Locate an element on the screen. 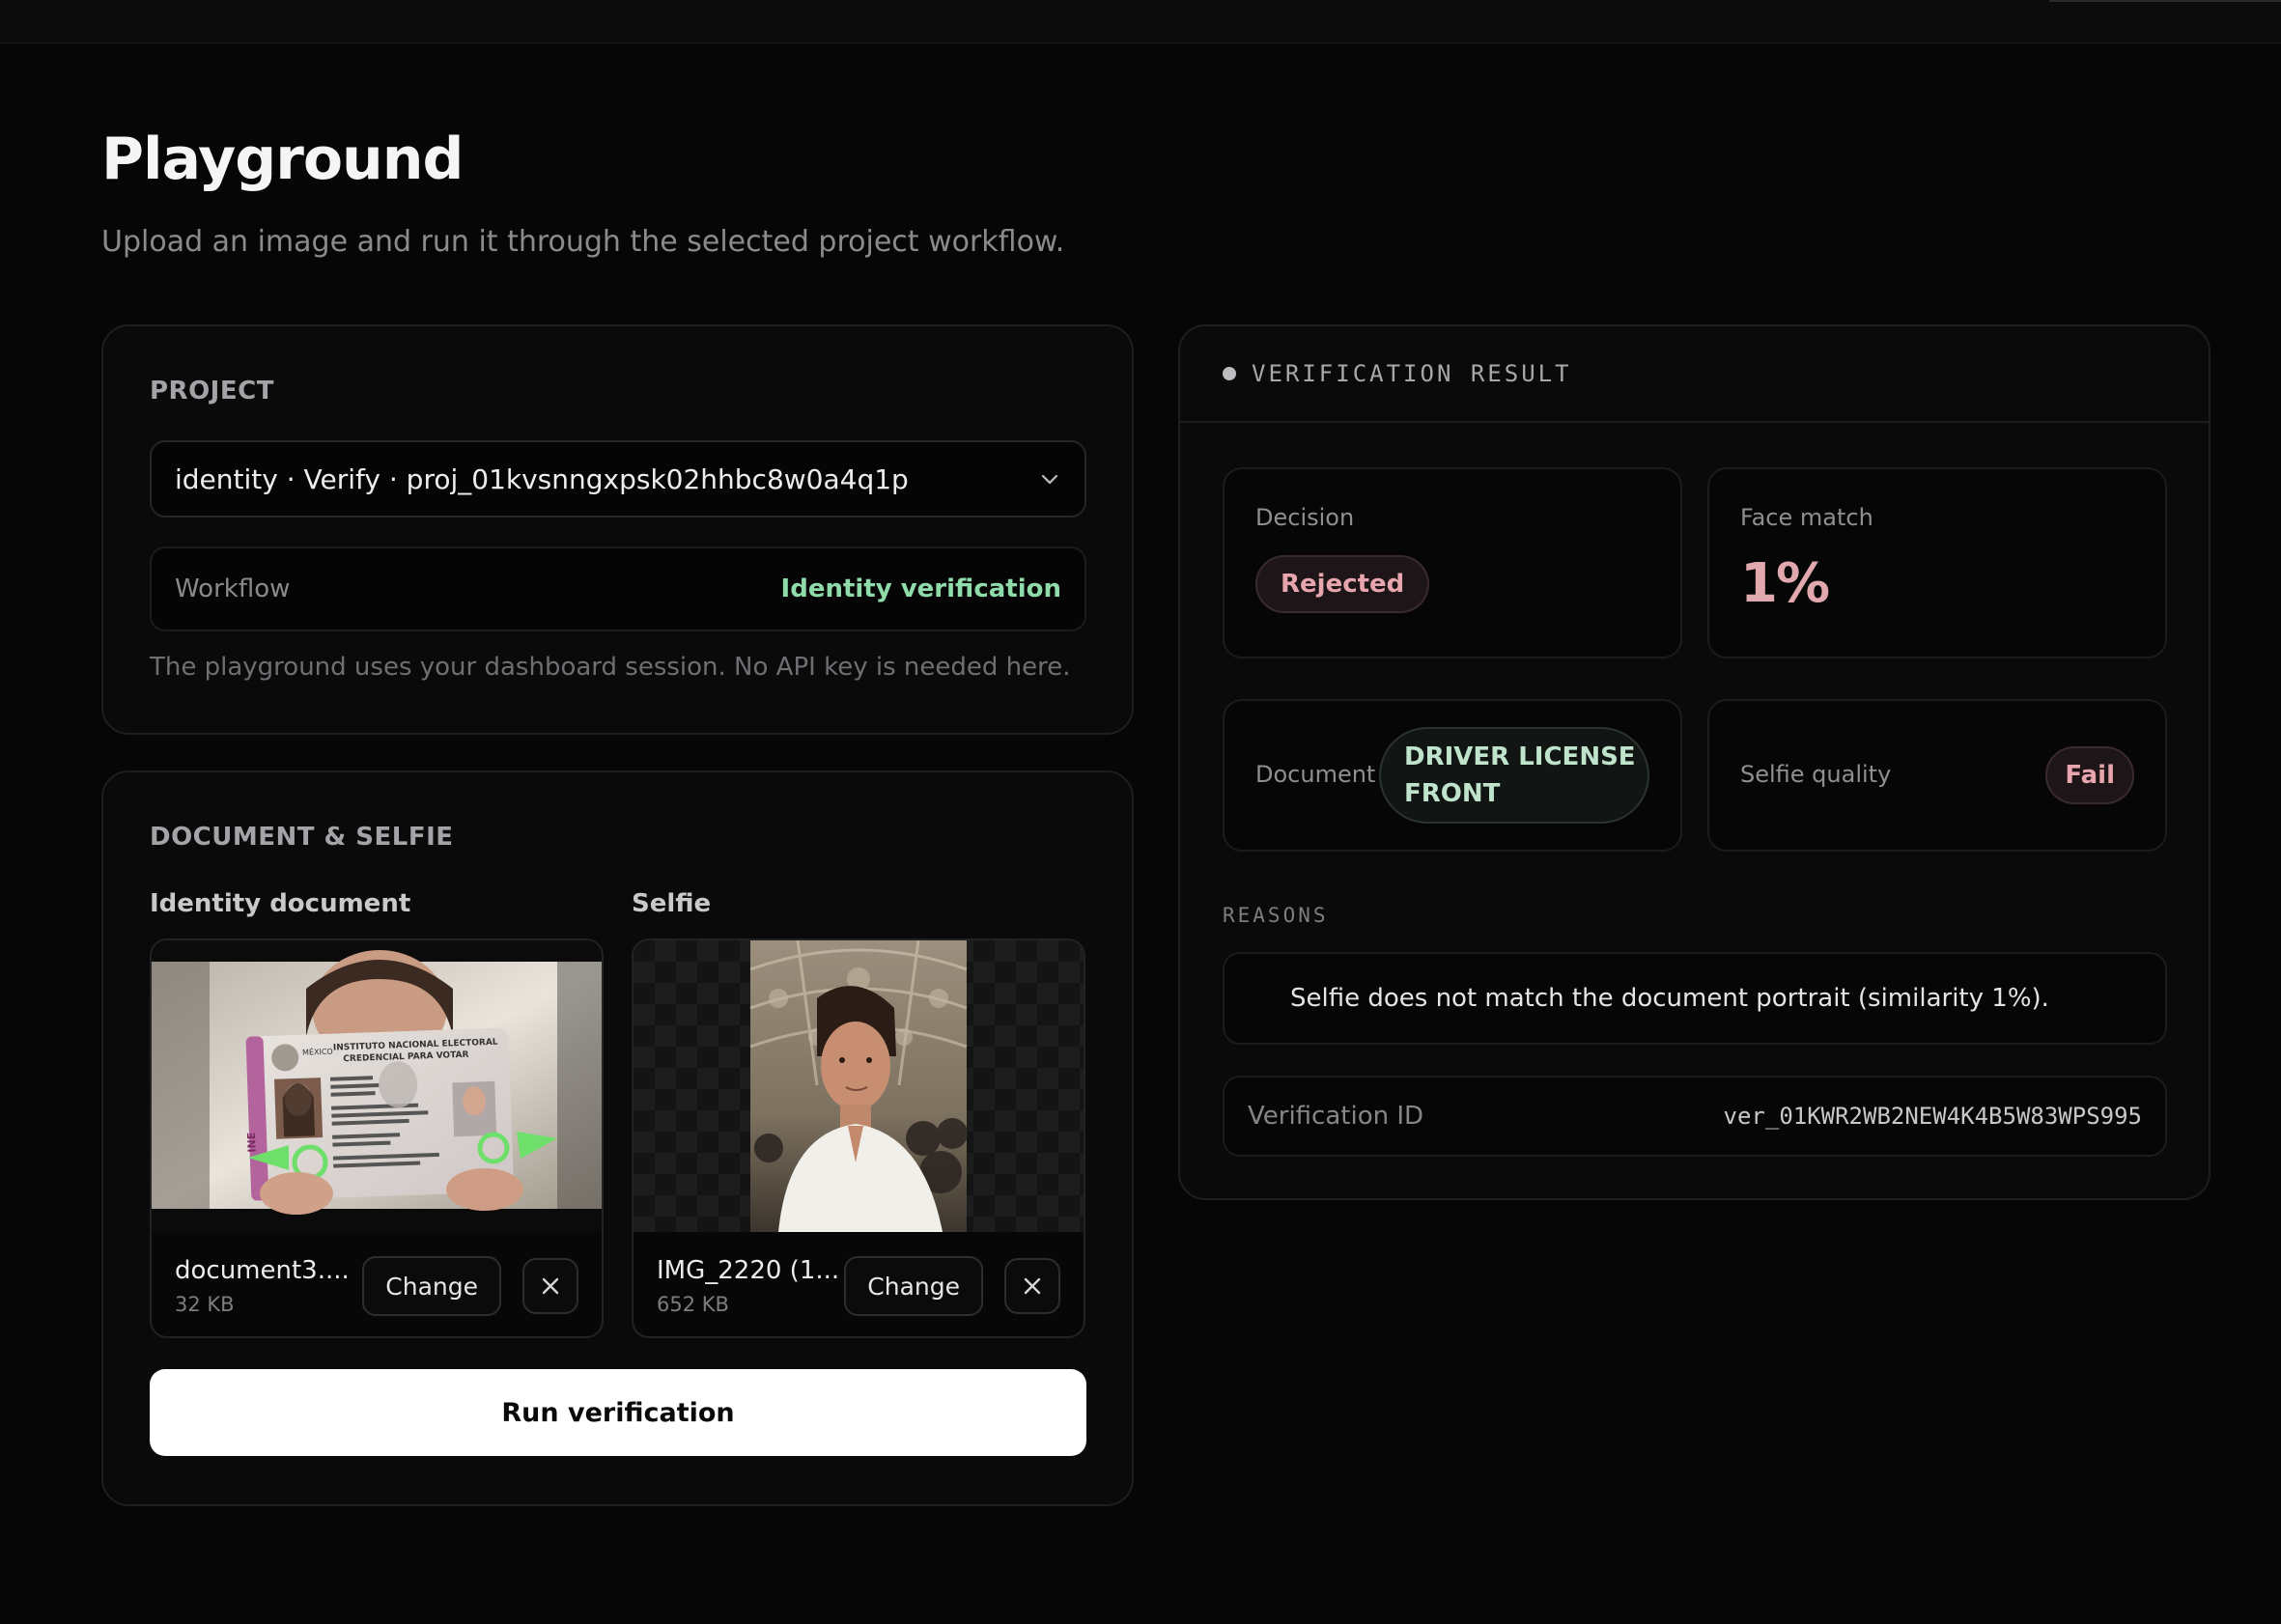 This screenshot has height=1624, width=2281. workflow-value: Identity verification is located at coordinates (920, 589).